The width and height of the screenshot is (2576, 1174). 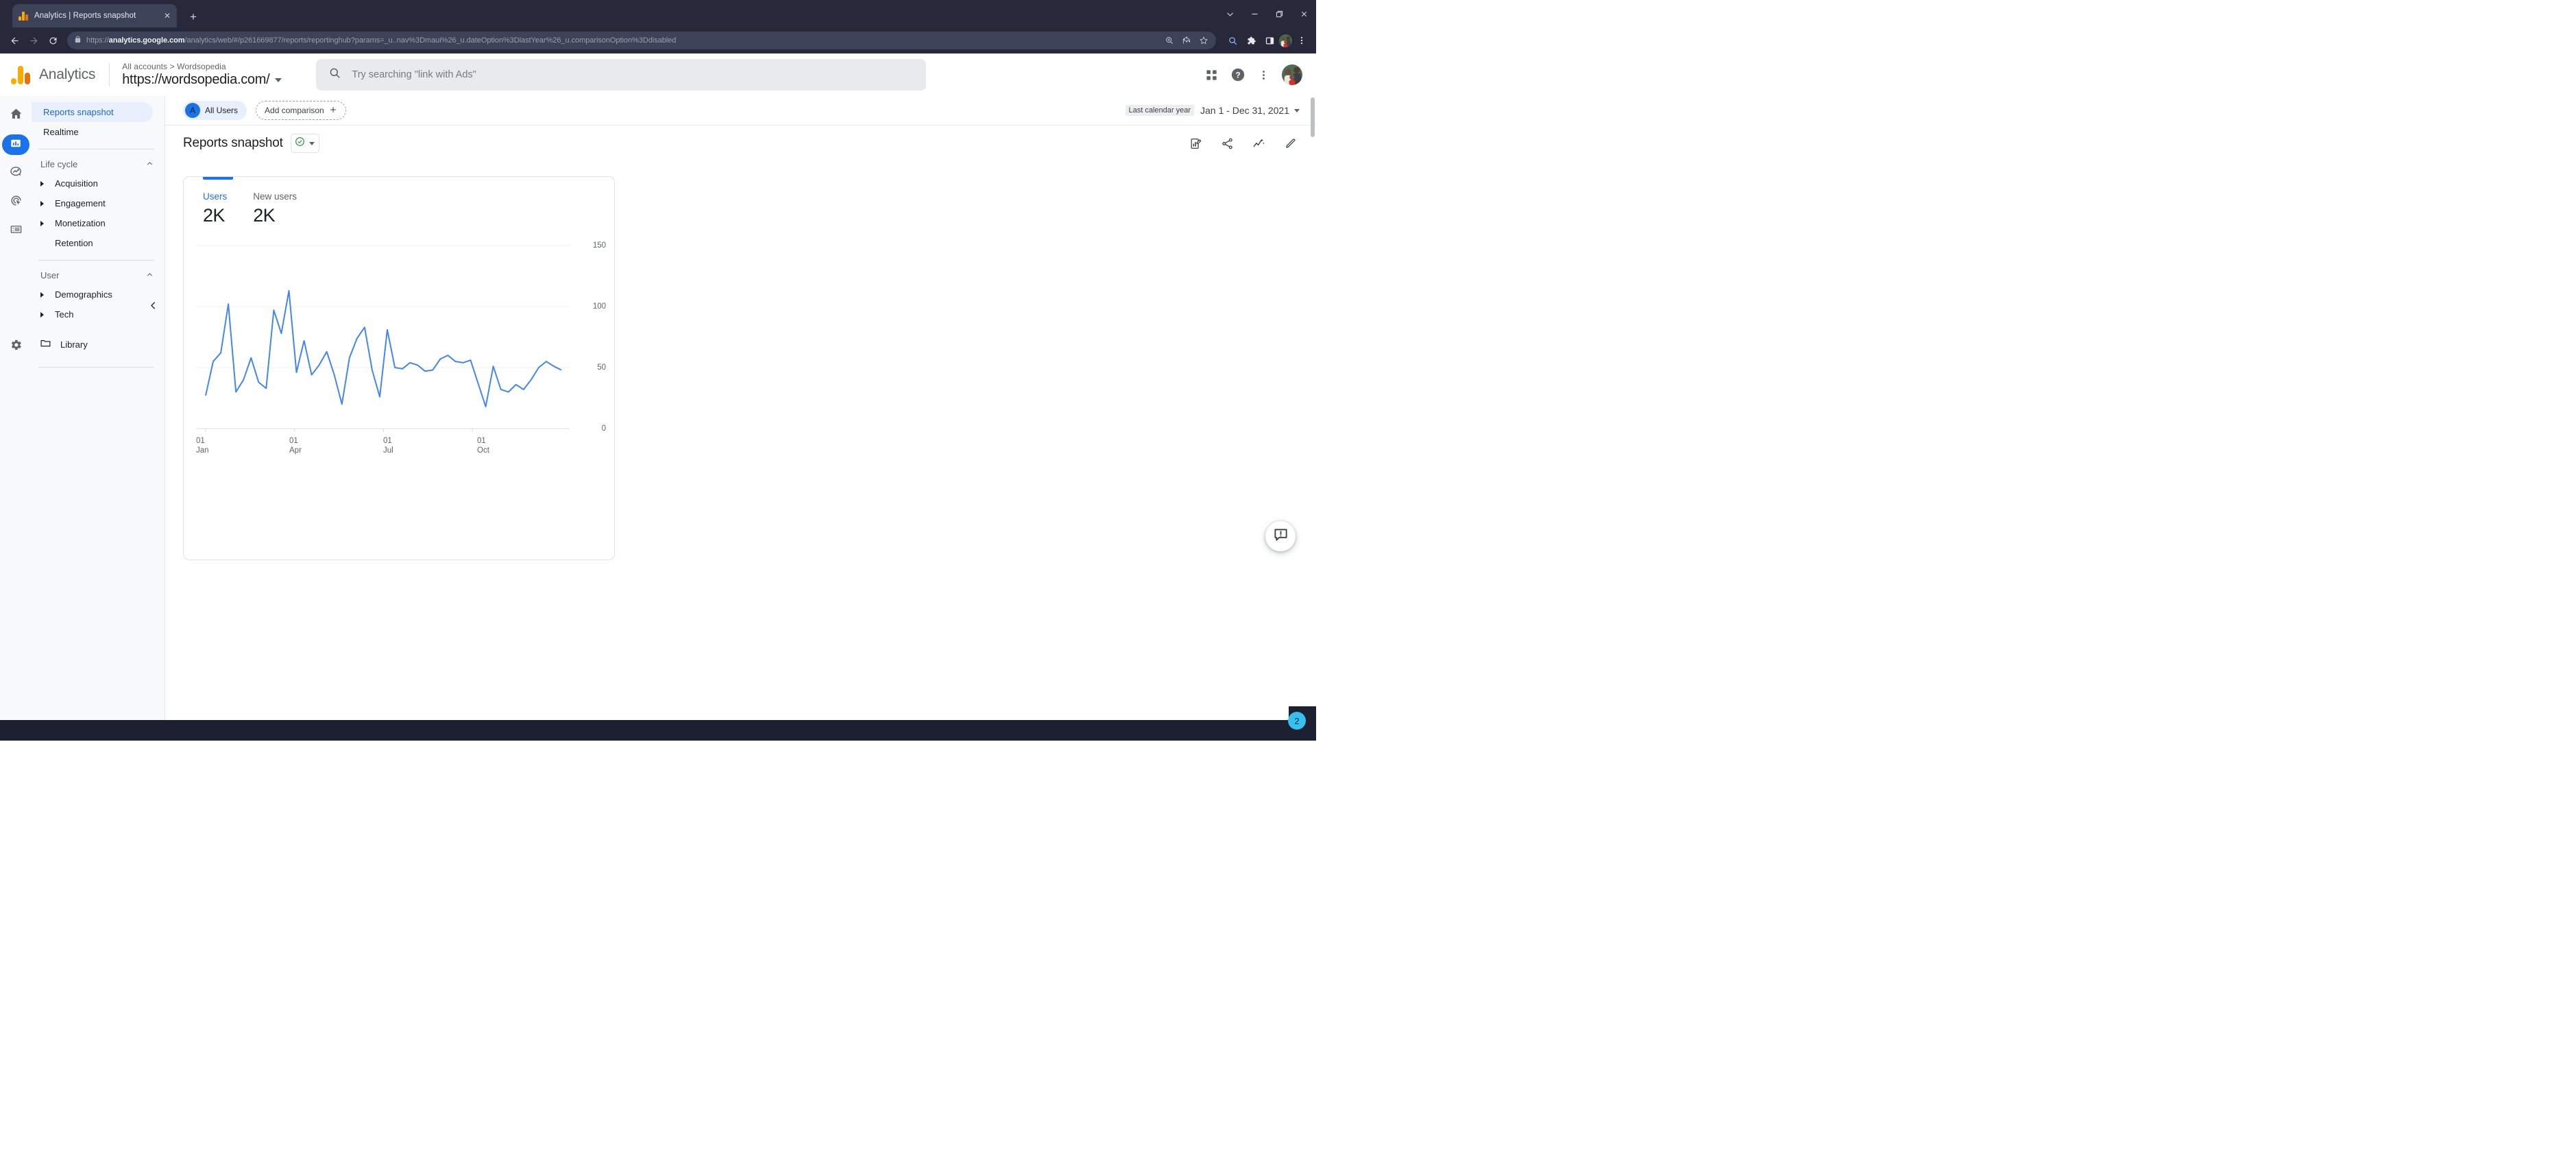 I want to click on side-panel-icon, so click(x=1269, y=40).